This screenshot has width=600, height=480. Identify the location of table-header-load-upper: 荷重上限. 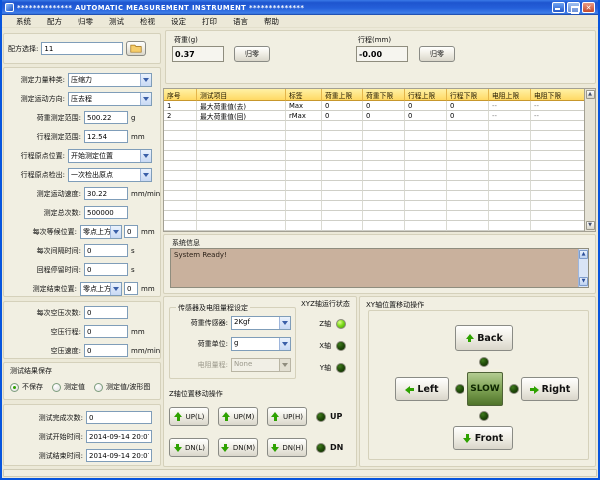
(342, 95).